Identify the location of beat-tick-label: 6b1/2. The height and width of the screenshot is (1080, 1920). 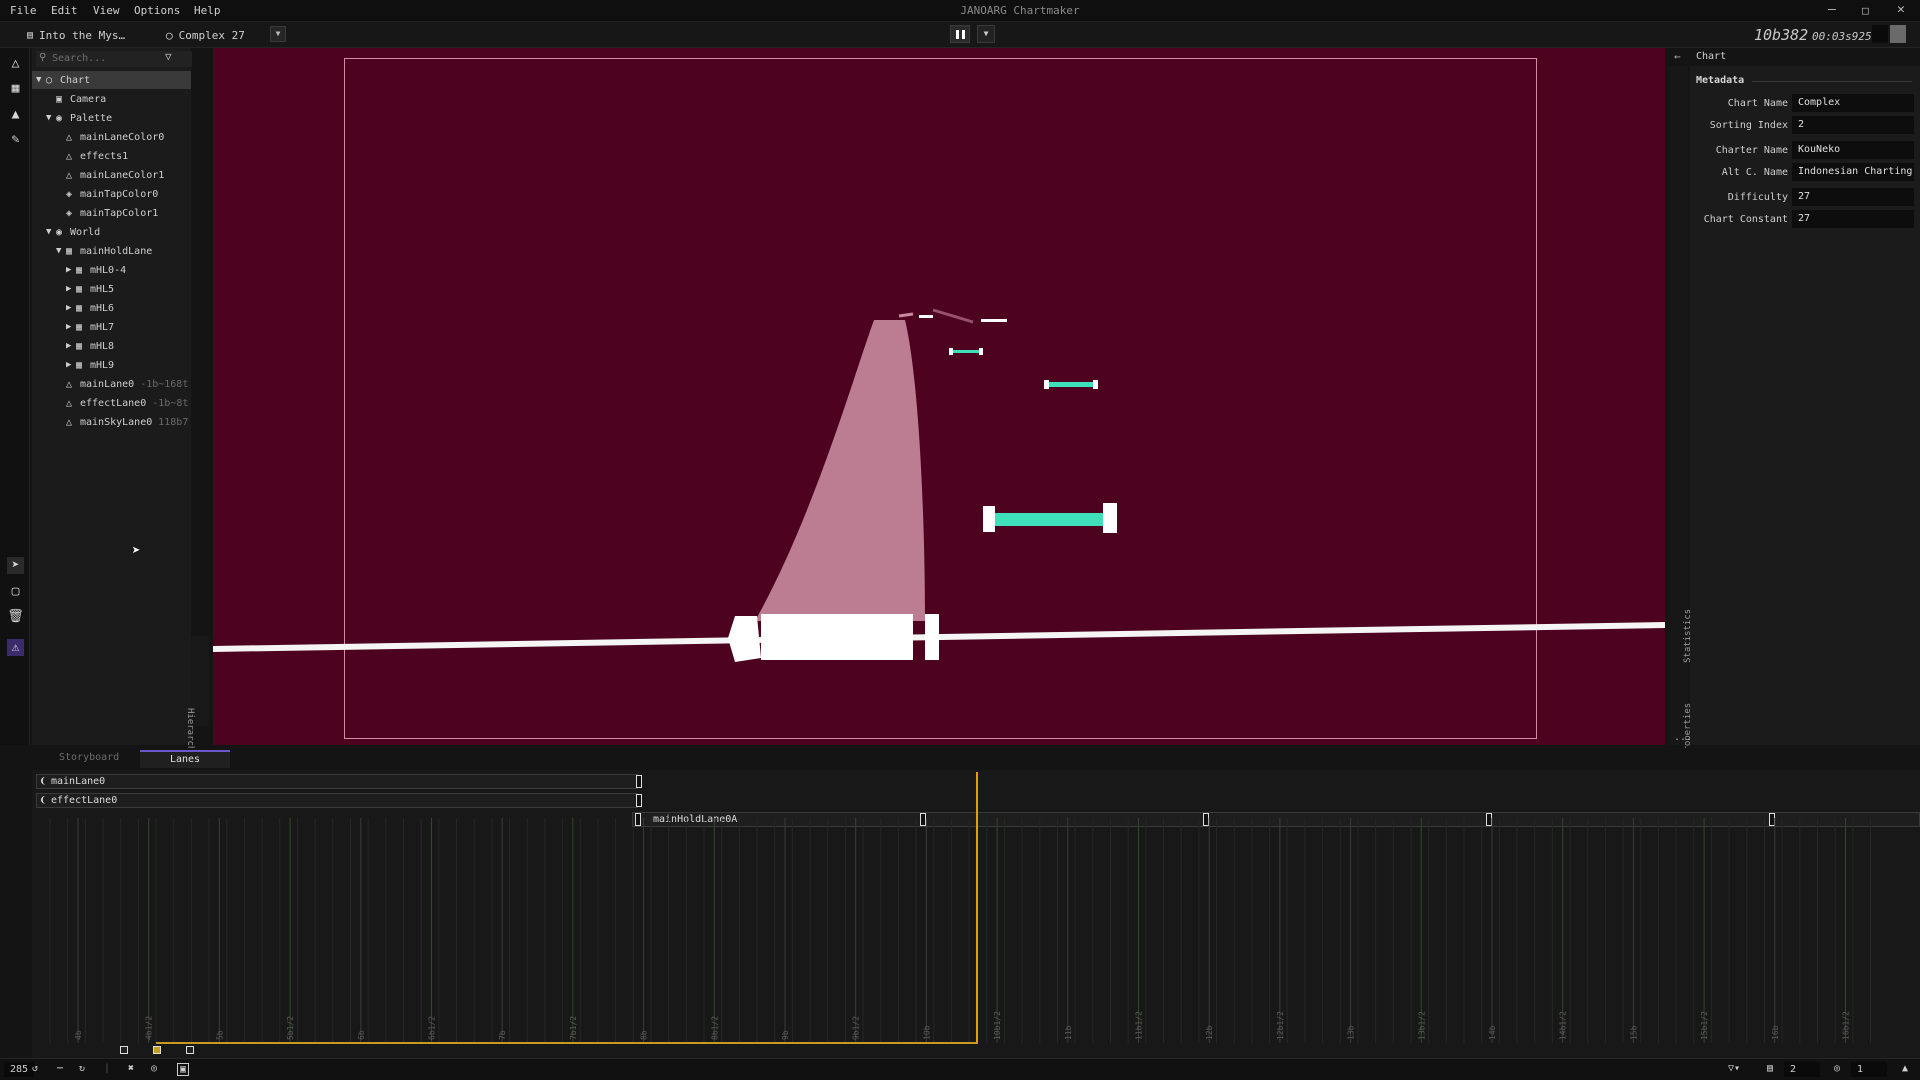
(432, 1028).